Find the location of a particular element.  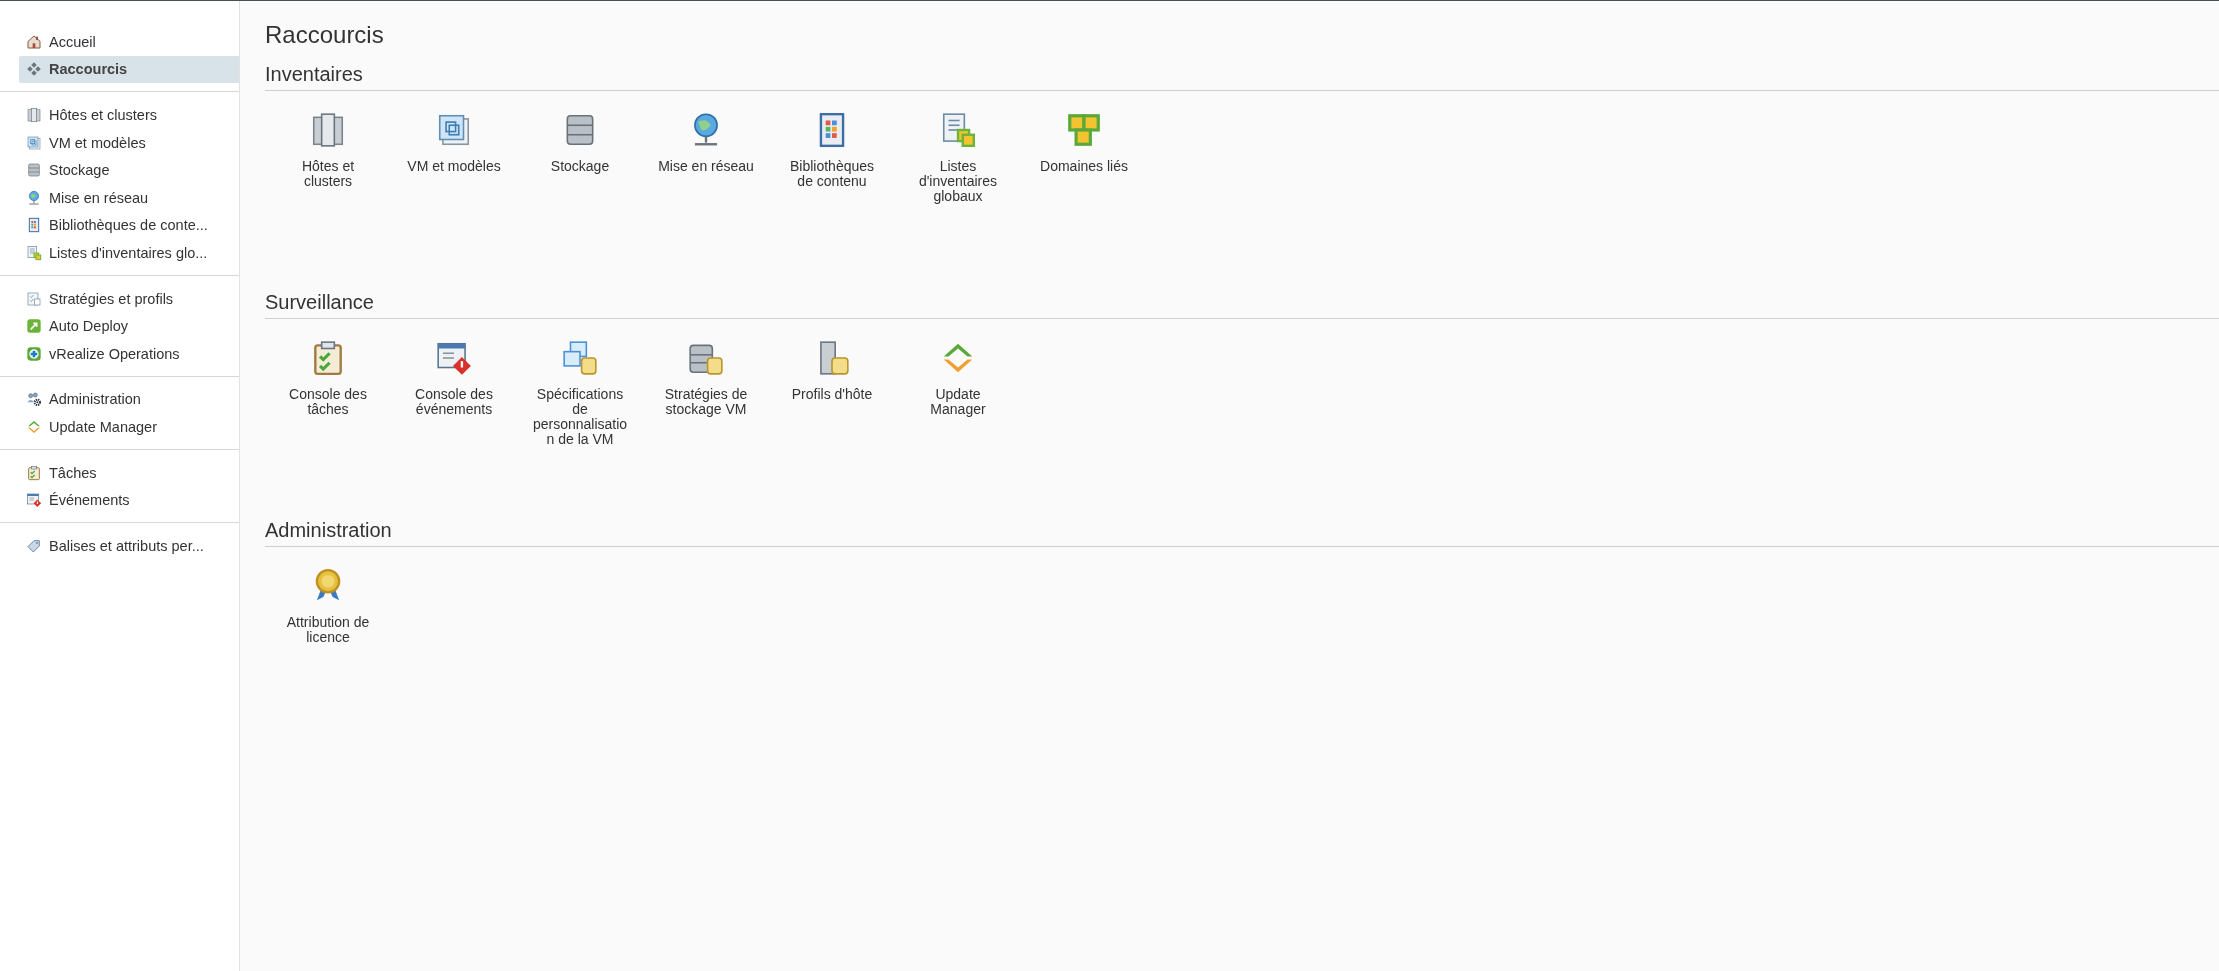

shortcut-label: Attribution de licence is located at coordinates (328, 630).